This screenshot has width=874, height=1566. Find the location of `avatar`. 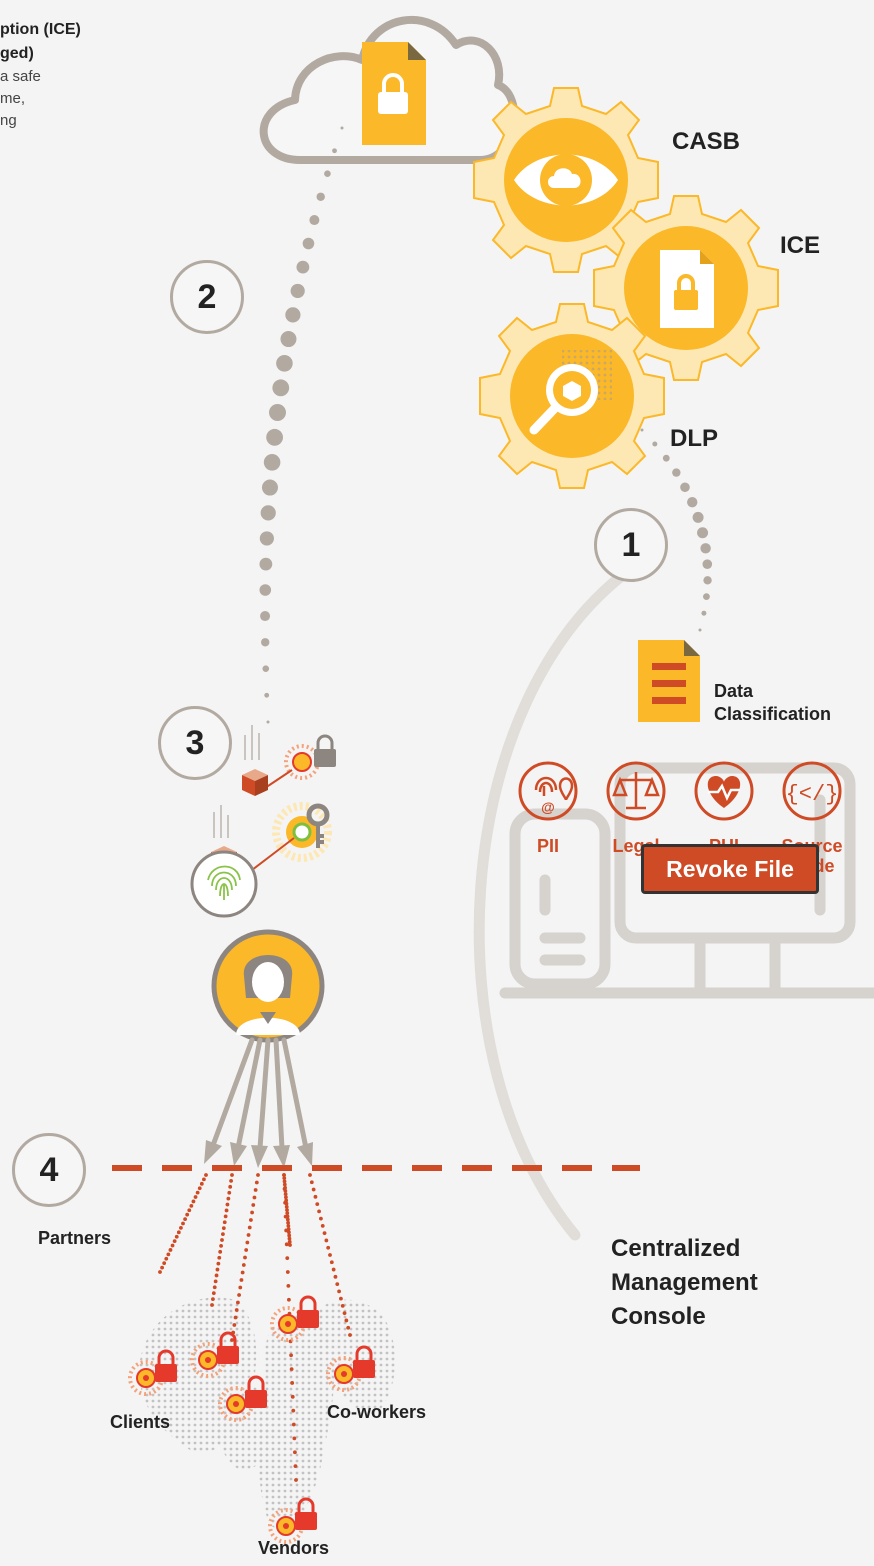

avatar is located at coordinates (268, 986).